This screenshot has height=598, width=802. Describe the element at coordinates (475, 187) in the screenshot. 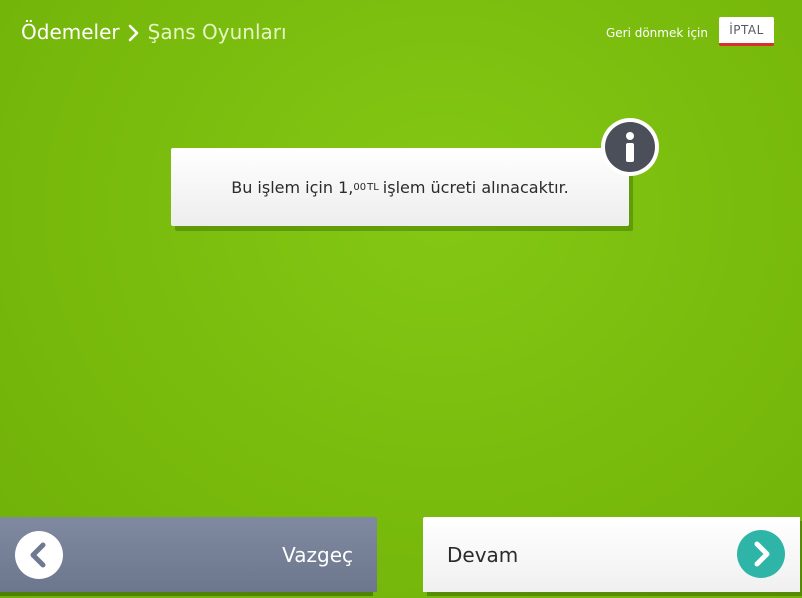

I see `fee-text-after: işlem ücreti alınacaktır.` at that location.